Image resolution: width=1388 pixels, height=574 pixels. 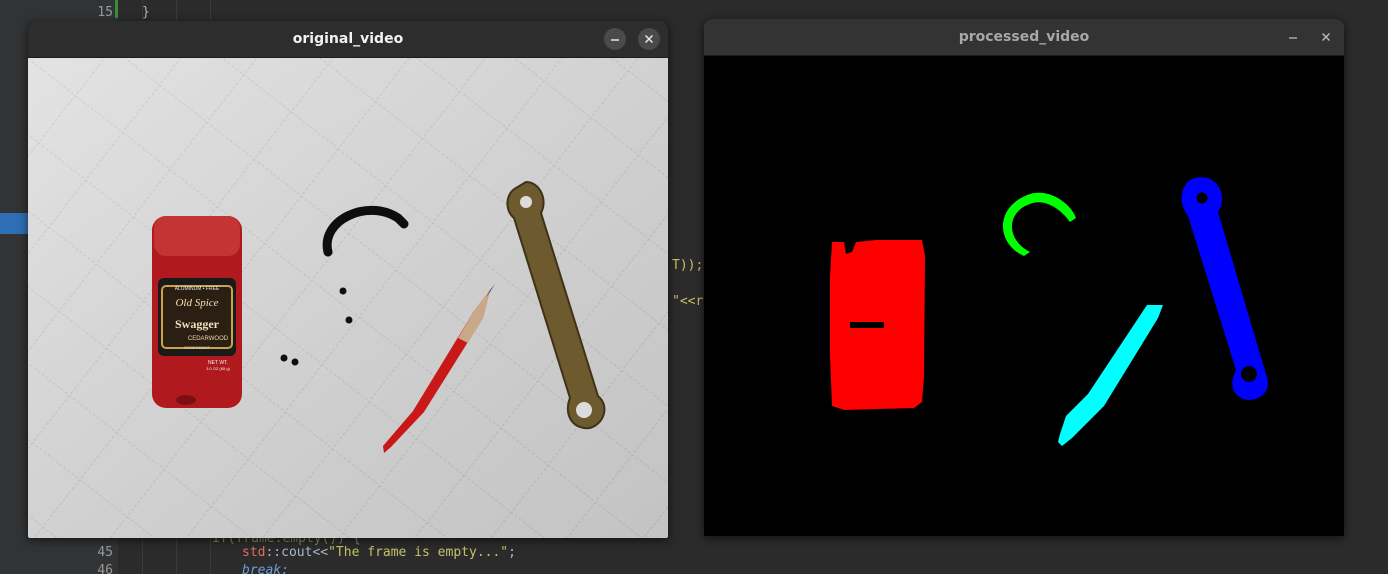 I want to click on line-number: 46, so click(x=105, y=568).